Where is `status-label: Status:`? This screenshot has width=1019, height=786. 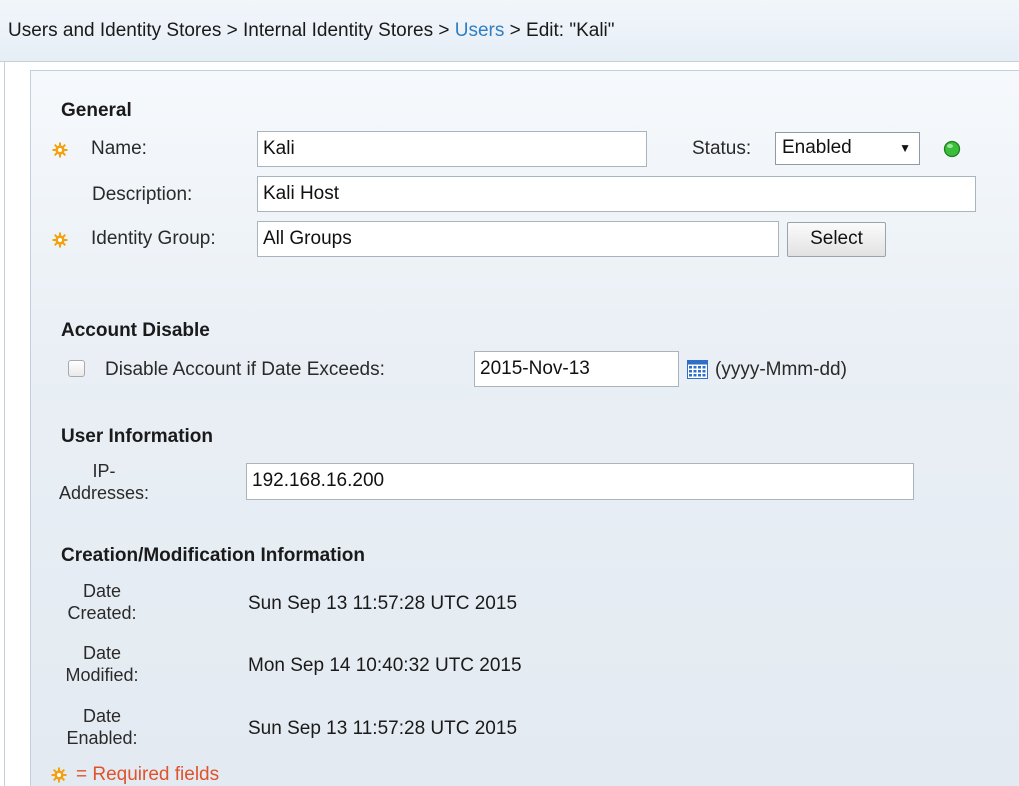 status-label: Status: is located at coordinates (722, 148).